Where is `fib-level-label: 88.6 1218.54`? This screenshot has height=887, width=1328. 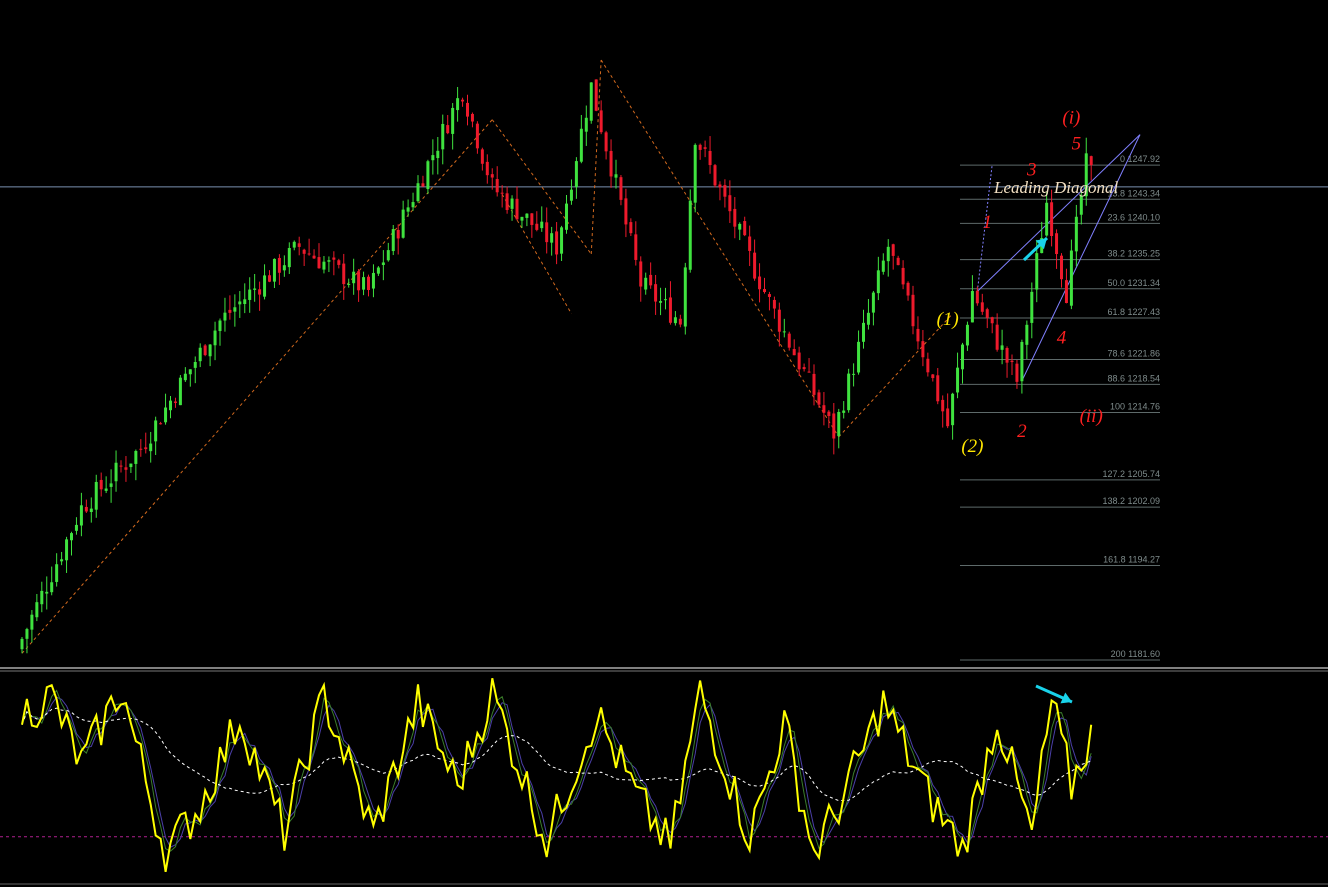
fib-level-label: 88.6 1218.54 is located at coordinates (1133, 378).